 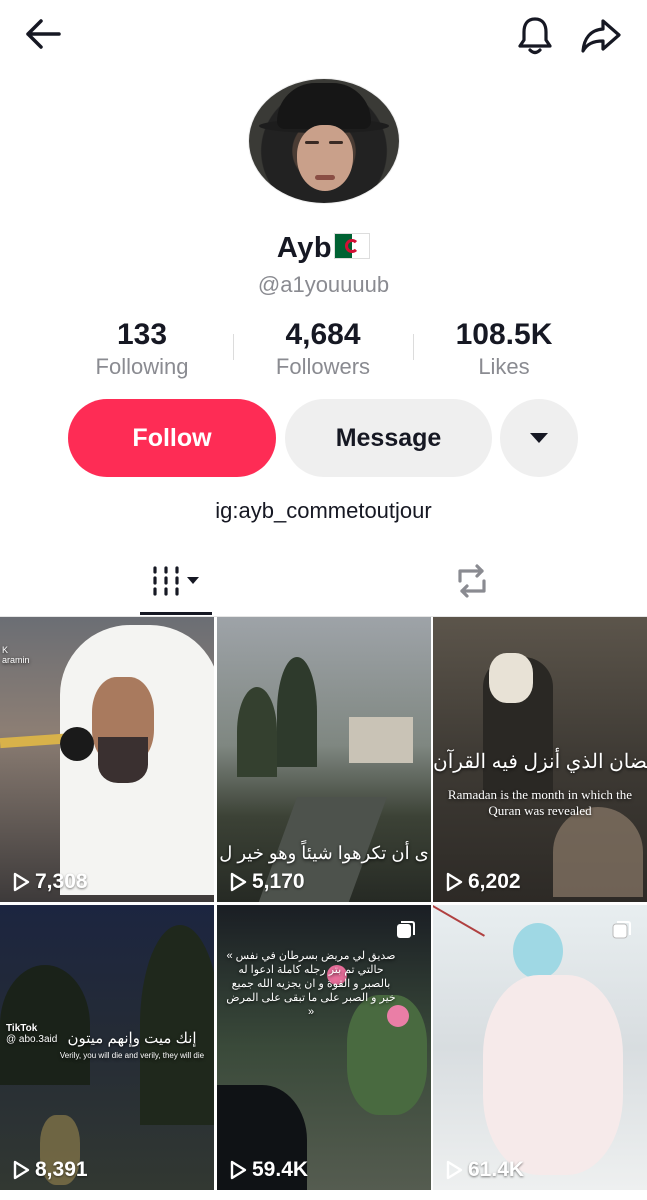 I want to click on avatar-image, so click(x=324, y=141).